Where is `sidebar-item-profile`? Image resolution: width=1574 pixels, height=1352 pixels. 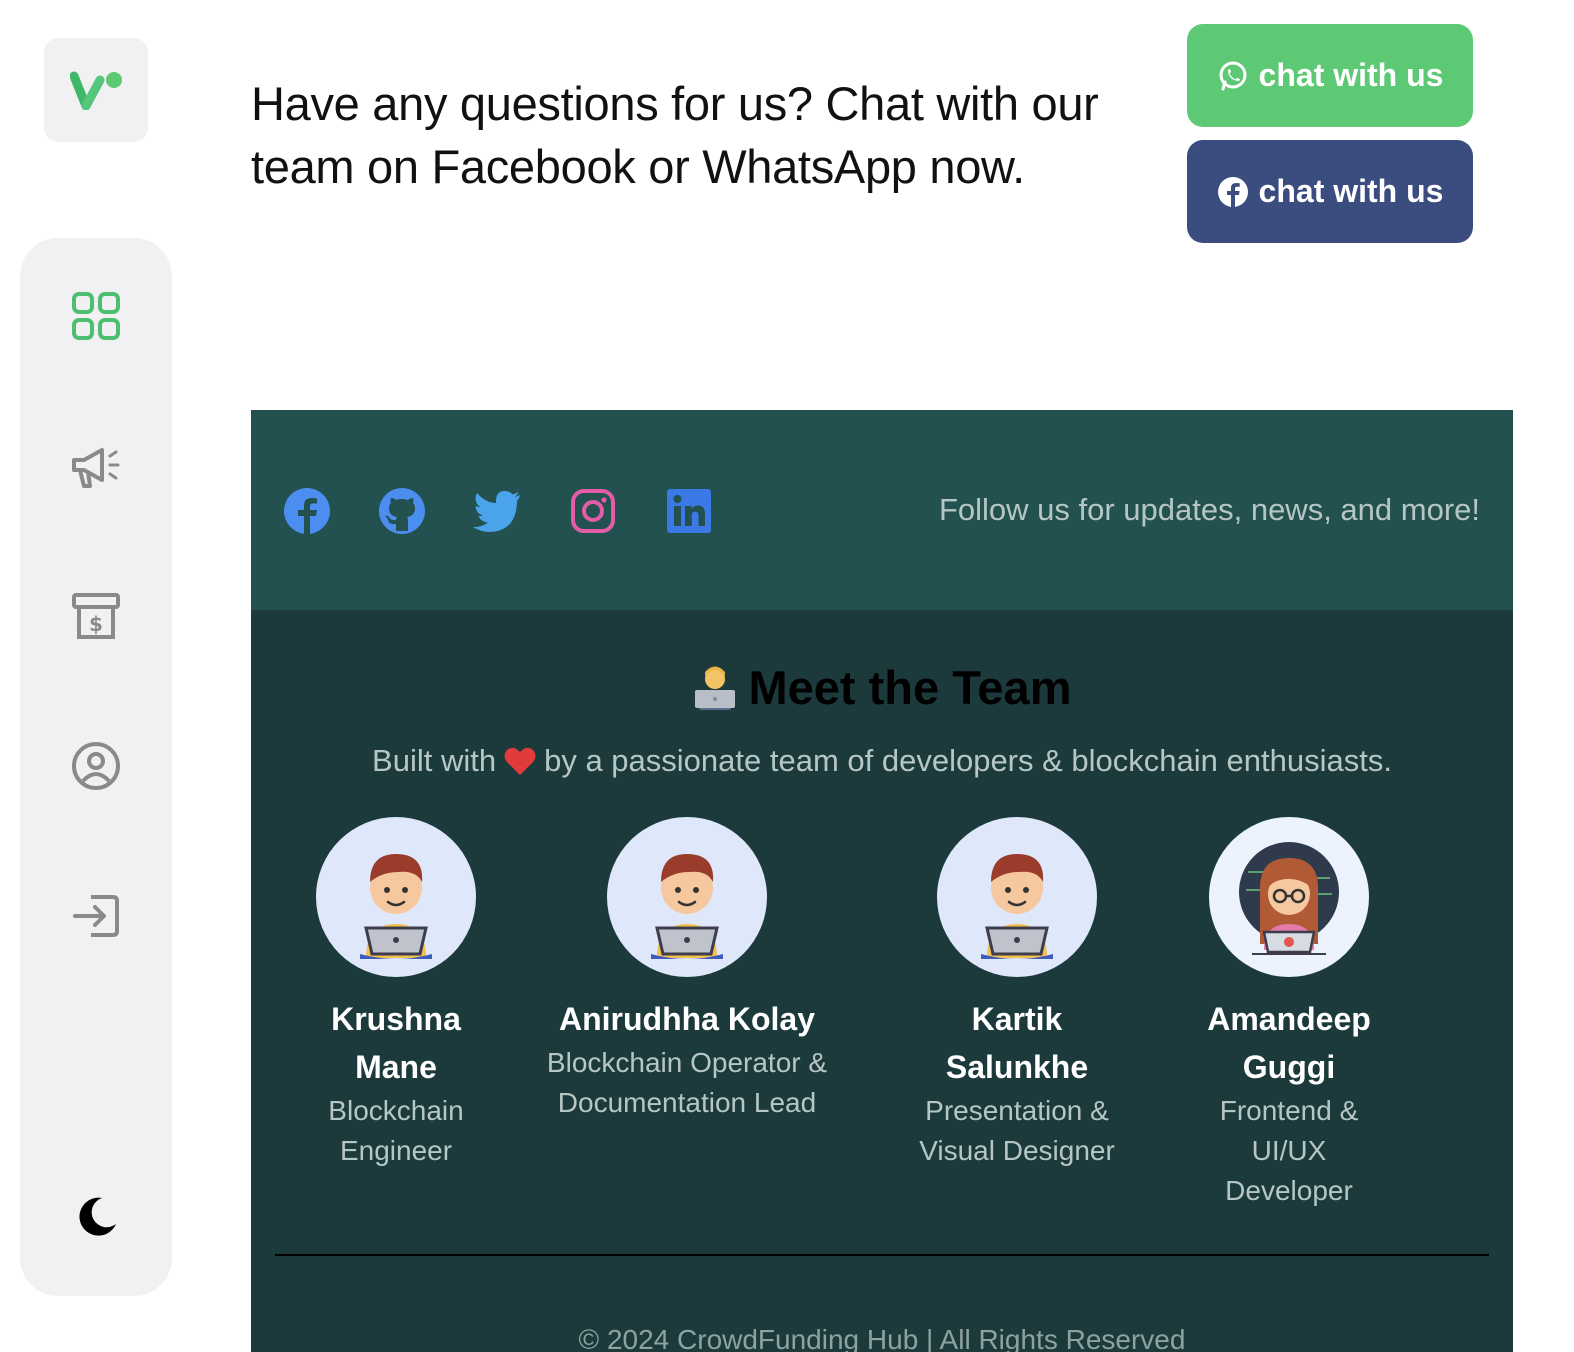
sidebar-item-profile is located at coordinates (96, 766).